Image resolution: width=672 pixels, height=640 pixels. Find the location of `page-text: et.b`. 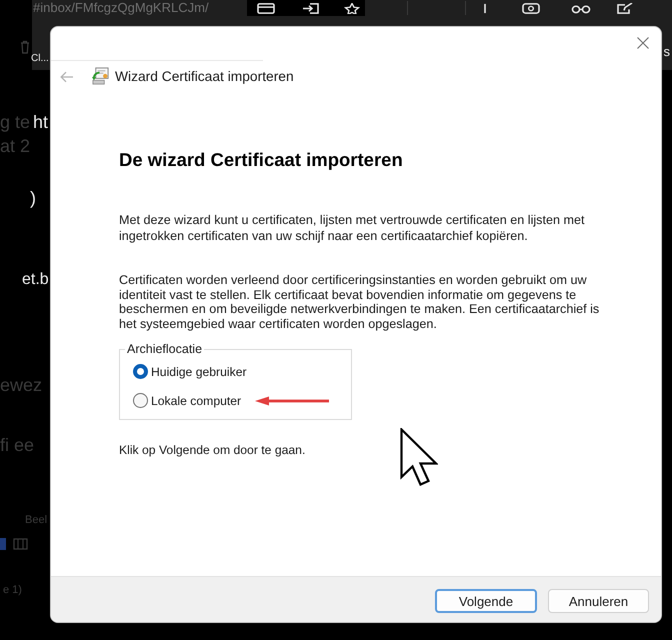

page-text: et.b is located at coordinates (35, 280).